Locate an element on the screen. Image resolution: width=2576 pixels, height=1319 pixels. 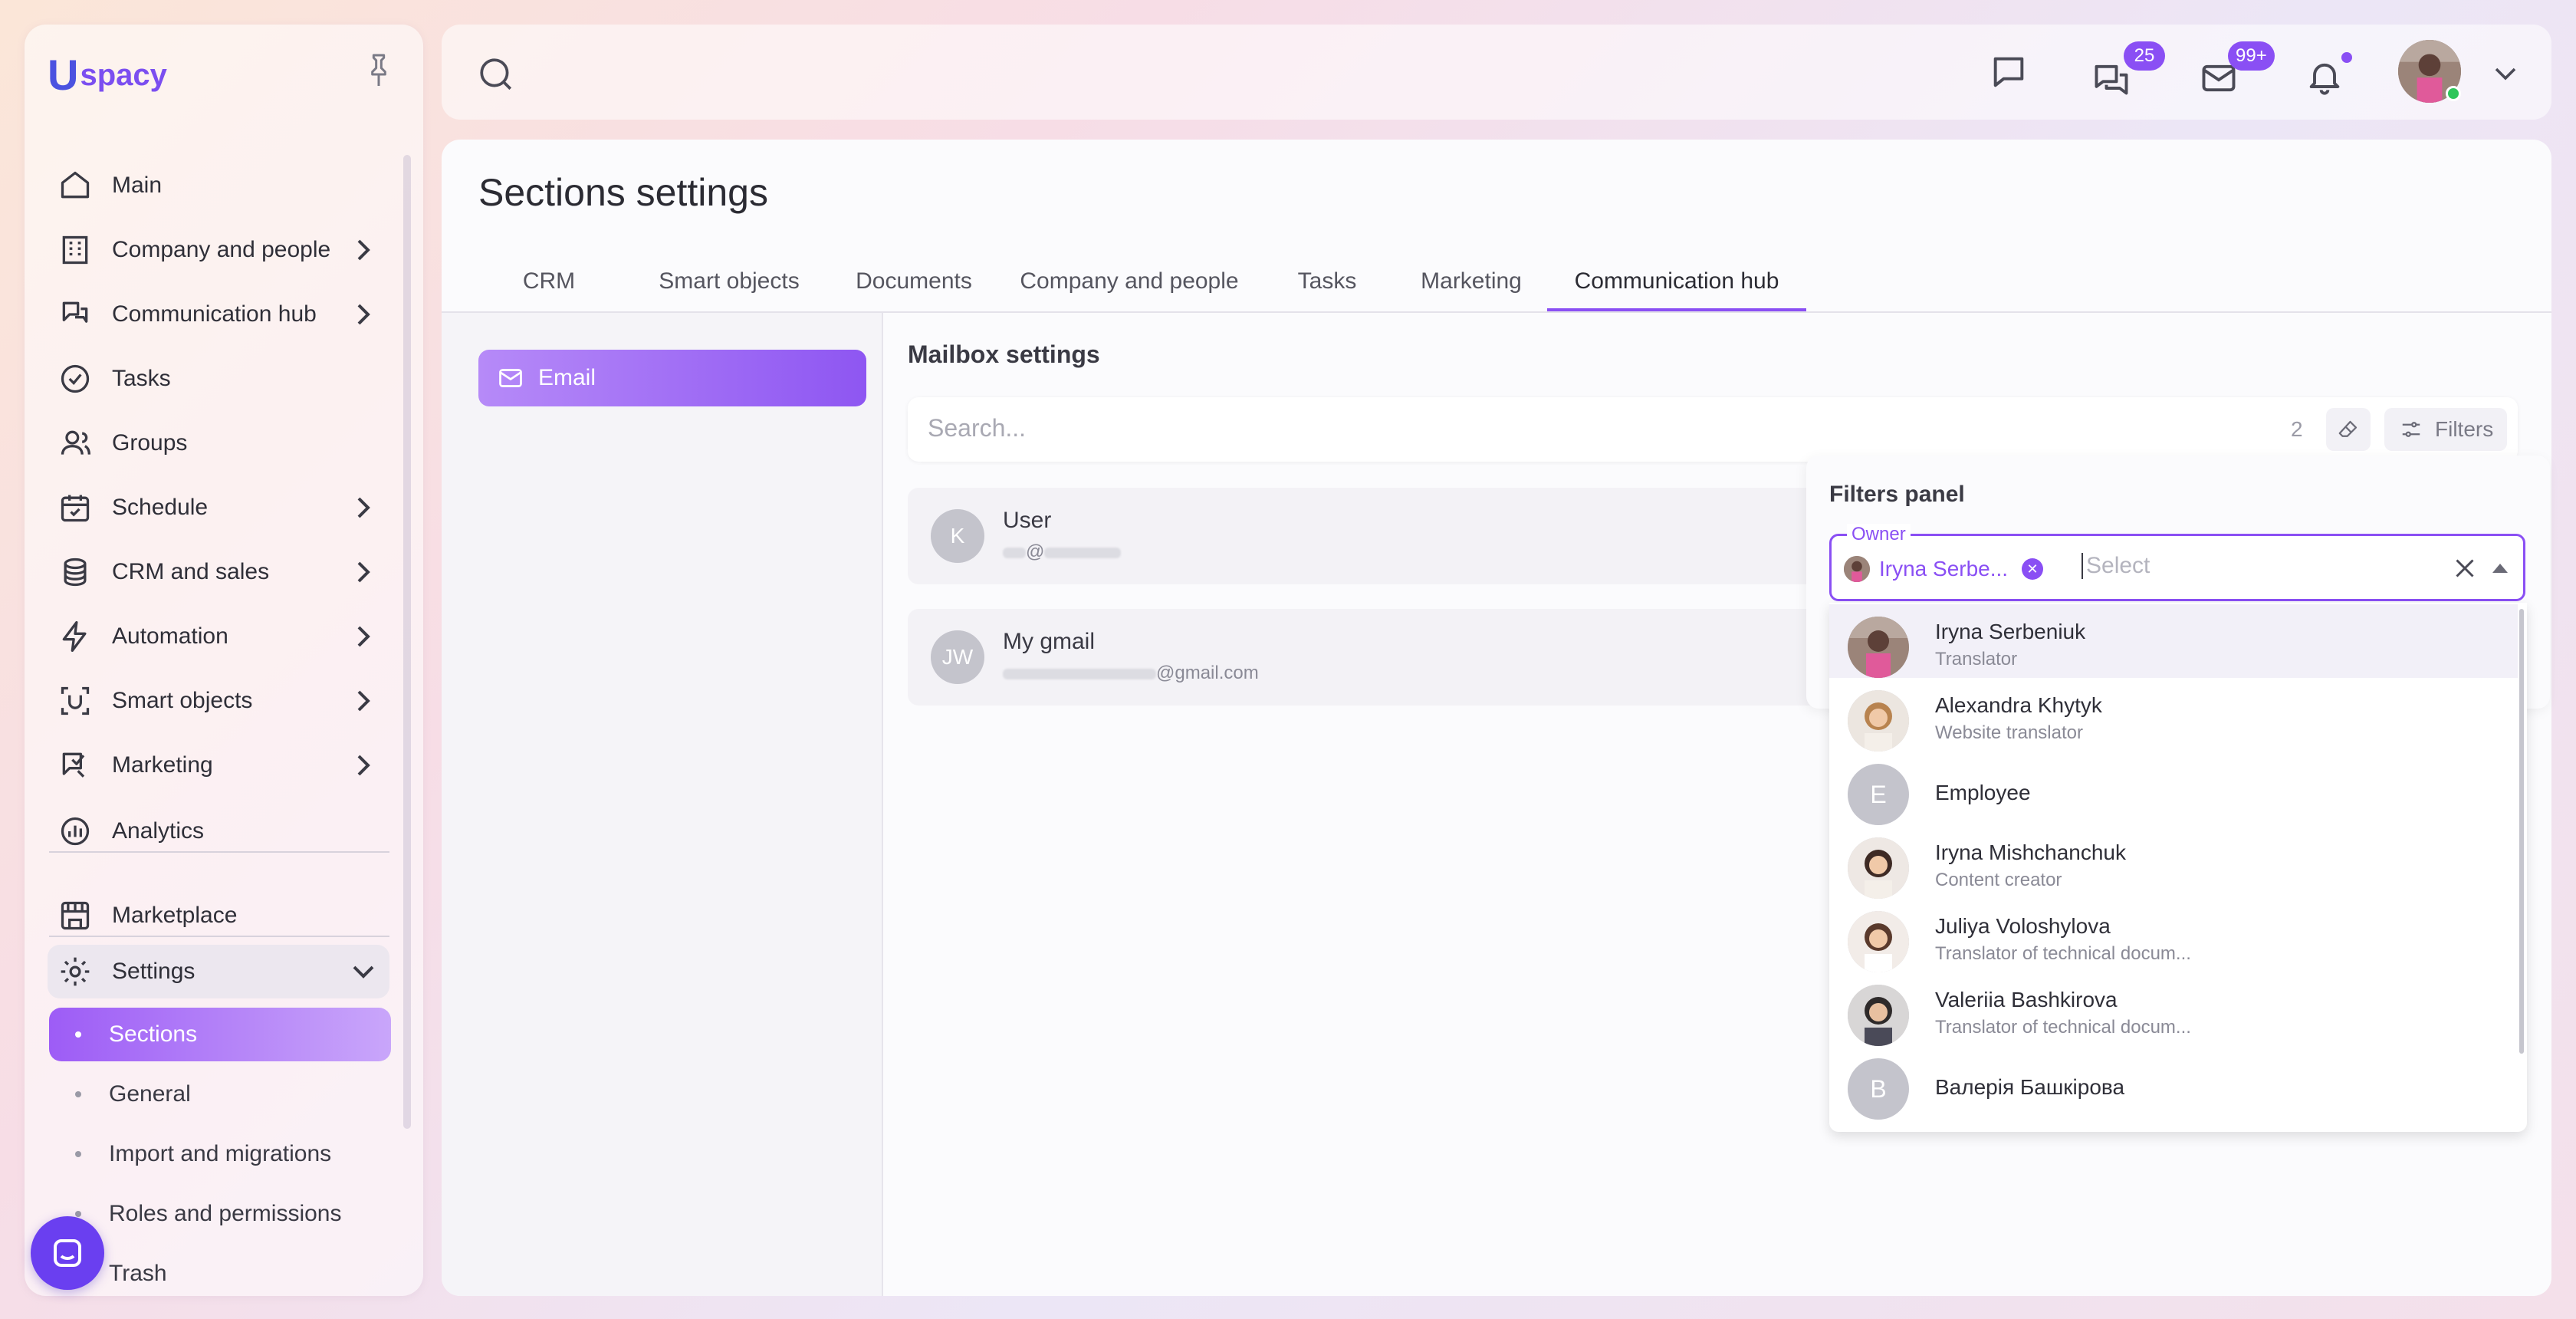
logo-text: spacy is located at coordinates (123, 75).